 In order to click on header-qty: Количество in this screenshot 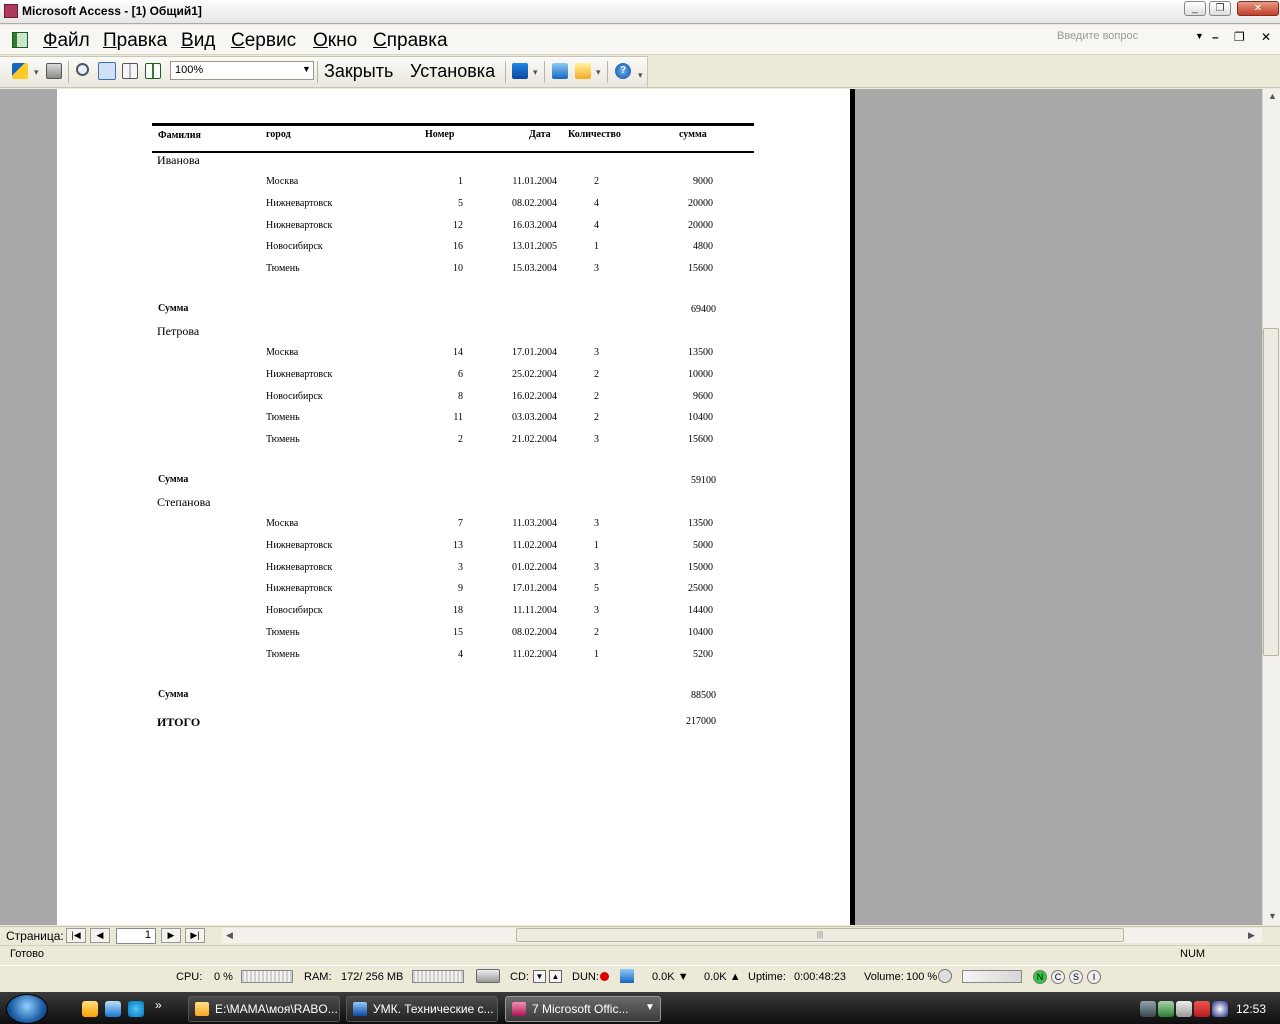, I will do `click(594, 134)`.